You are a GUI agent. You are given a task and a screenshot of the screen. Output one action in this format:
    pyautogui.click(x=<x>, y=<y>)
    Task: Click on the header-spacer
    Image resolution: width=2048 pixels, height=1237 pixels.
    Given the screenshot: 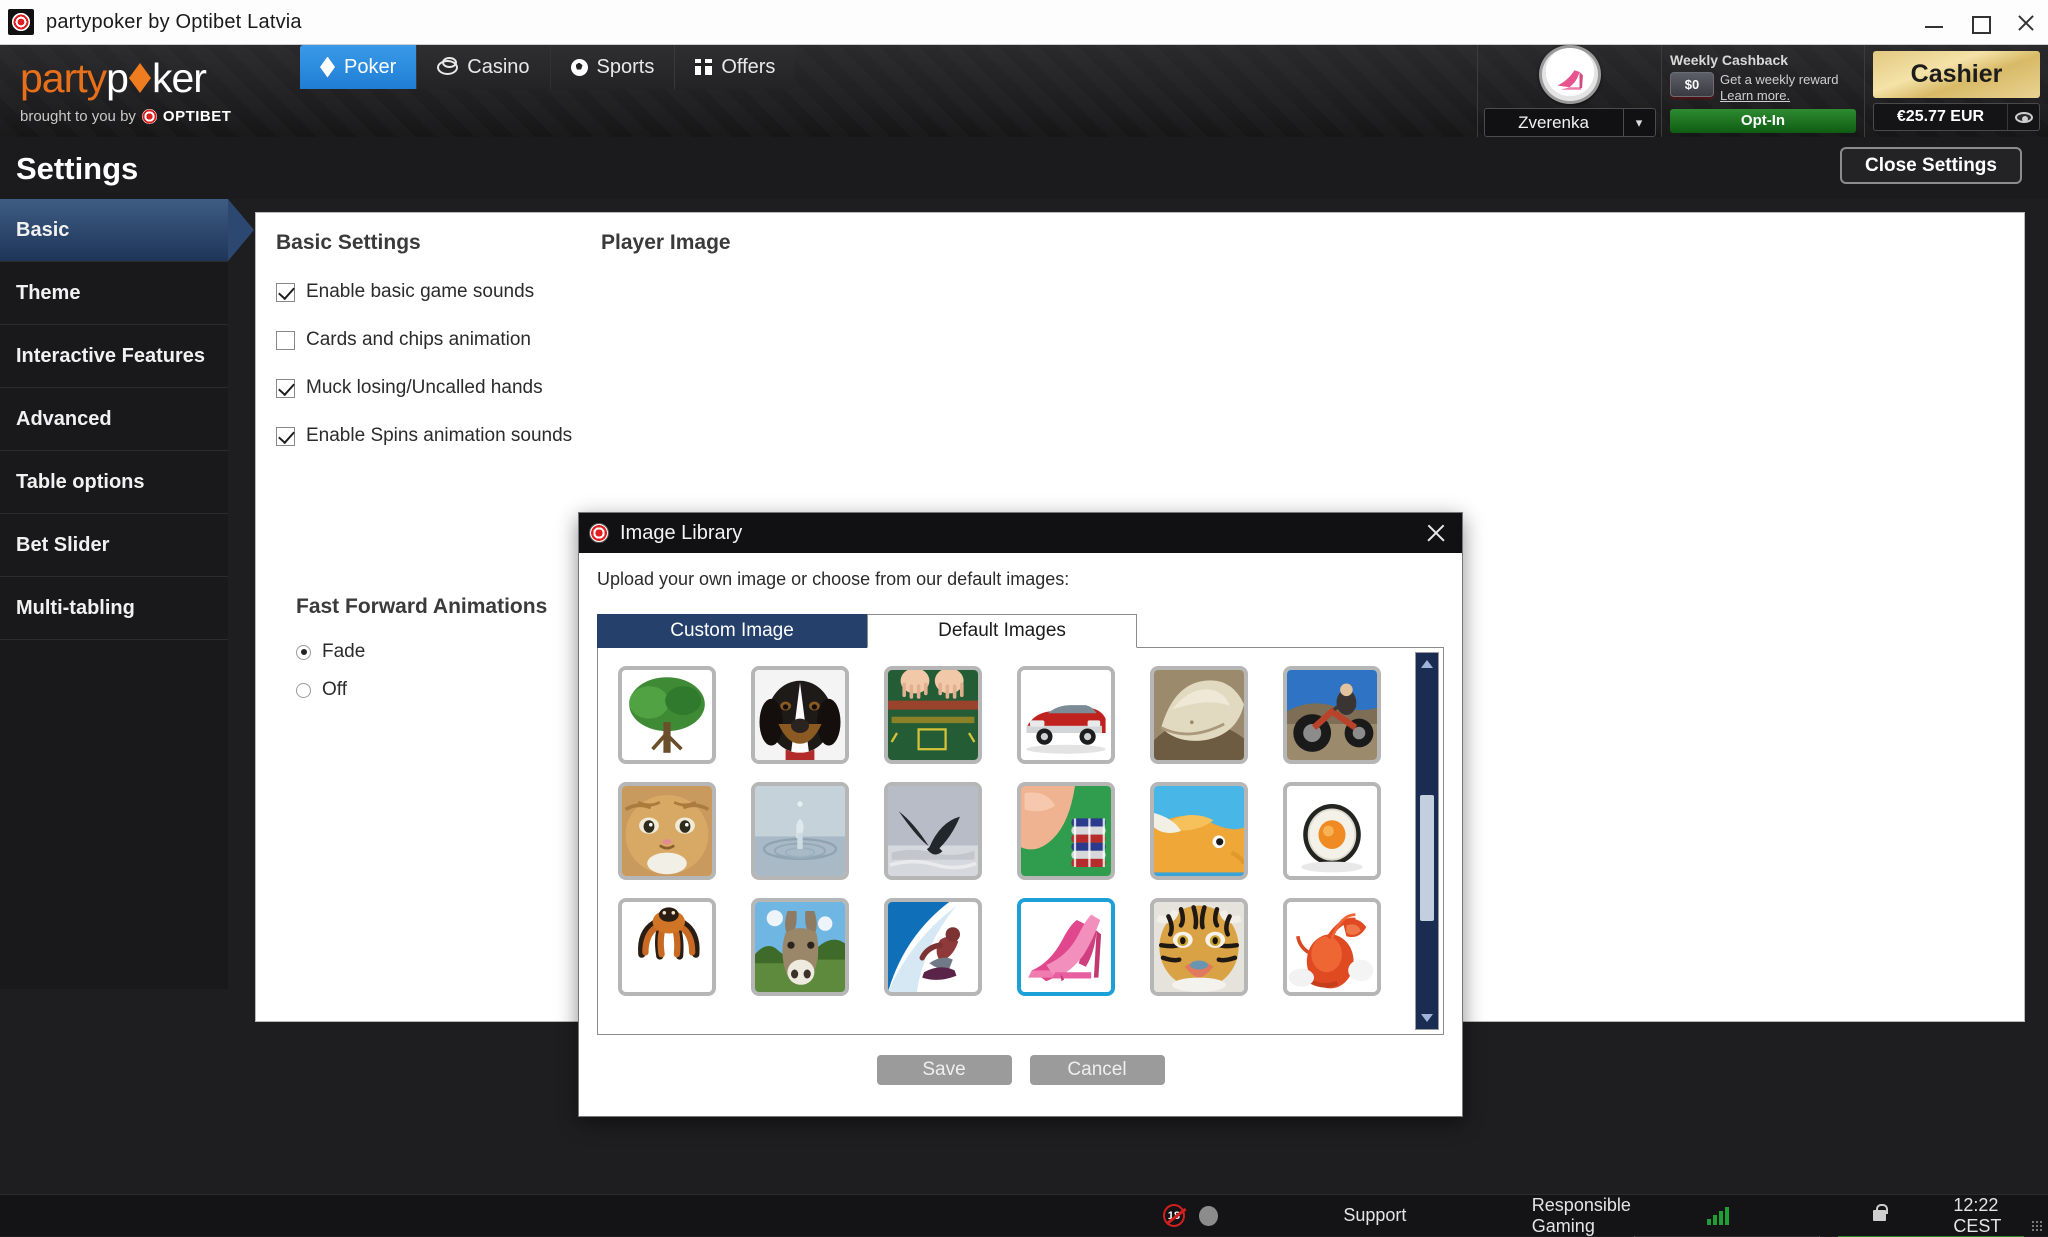 What is the action you would take?
    pyautogui.click(x=1136, y=91)
    